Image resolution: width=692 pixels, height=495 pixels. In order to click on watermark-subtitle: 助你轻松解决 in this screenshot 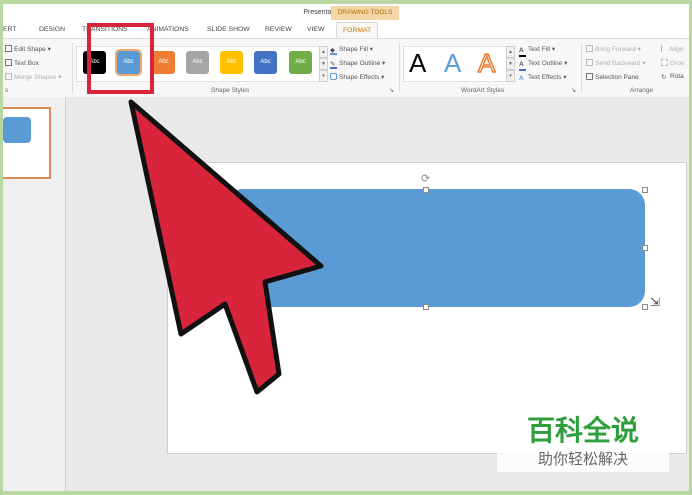, I will do `click(582, 459)`.